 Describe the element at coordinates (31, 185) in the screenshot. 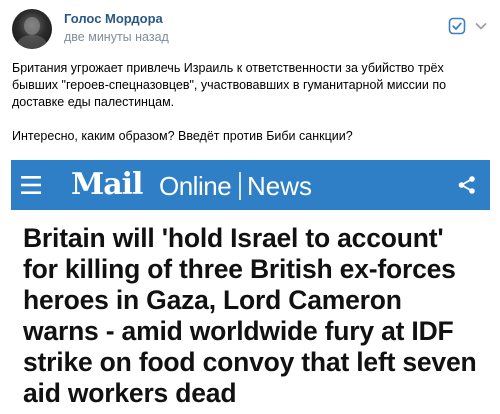

I see `hamburger-menu-icon` at that location.